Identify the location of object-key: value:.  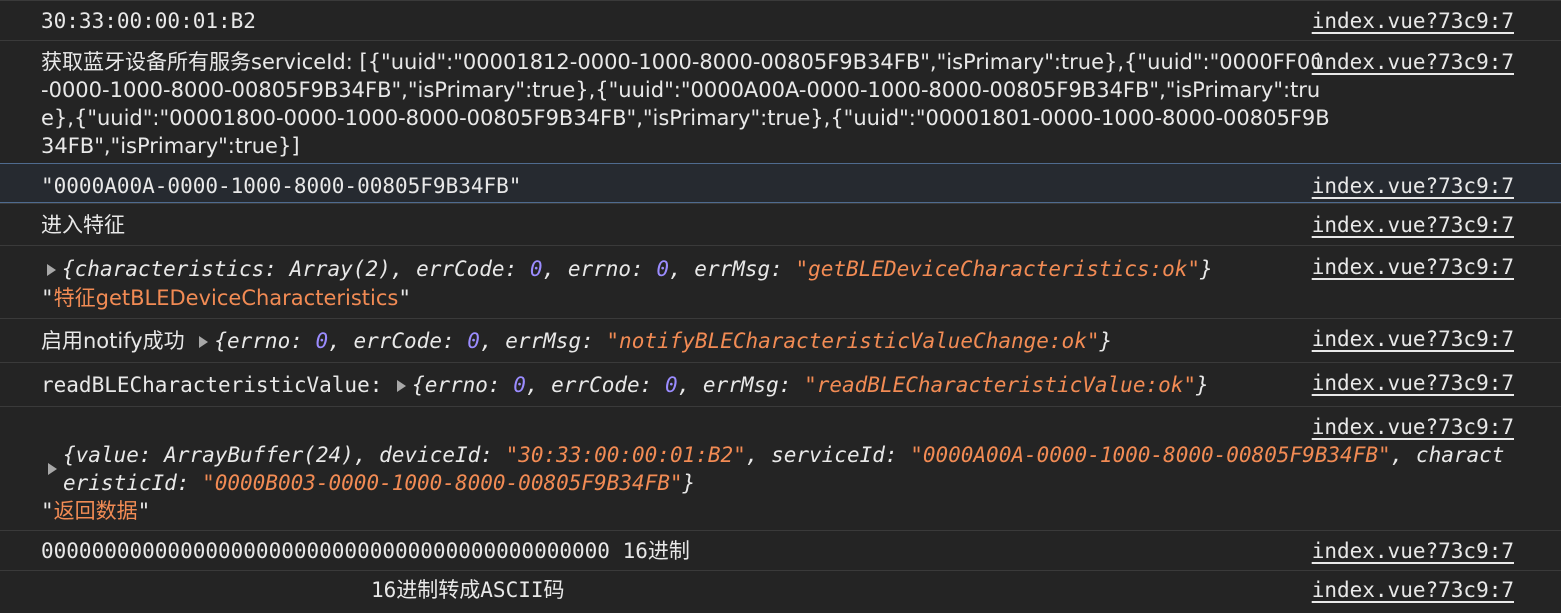
(113, 455).